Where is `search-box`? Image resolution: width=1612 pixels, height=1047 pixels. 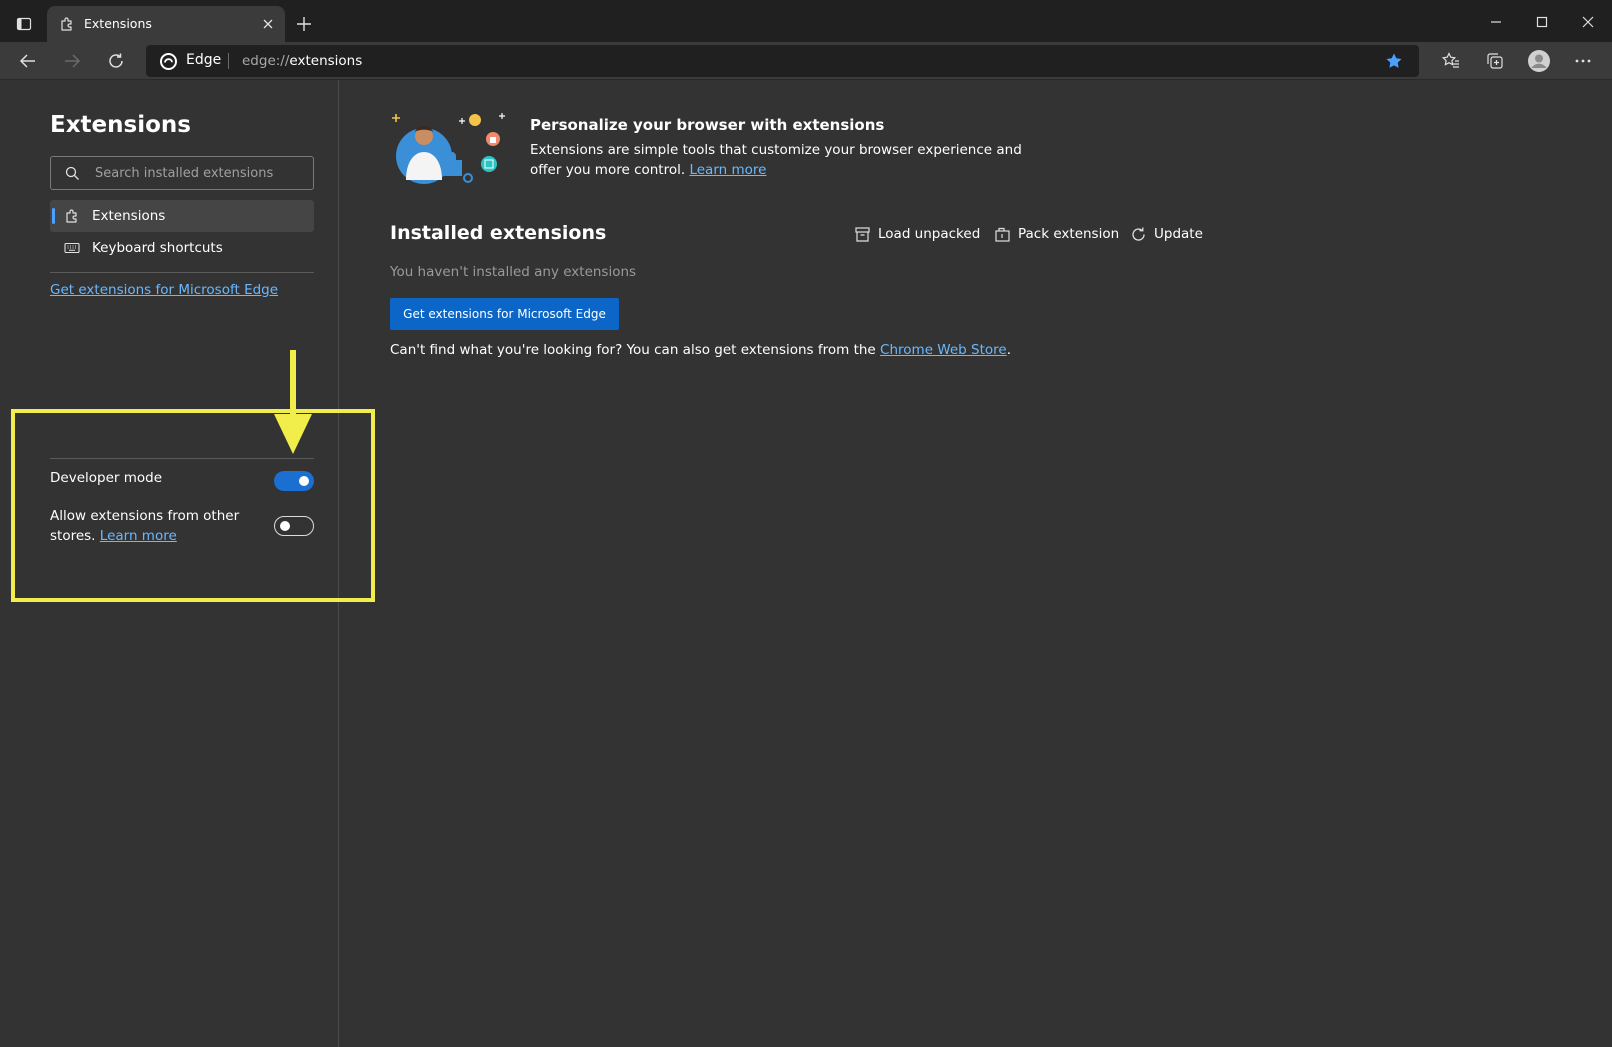 search-box is located at coordinates (182, 173).